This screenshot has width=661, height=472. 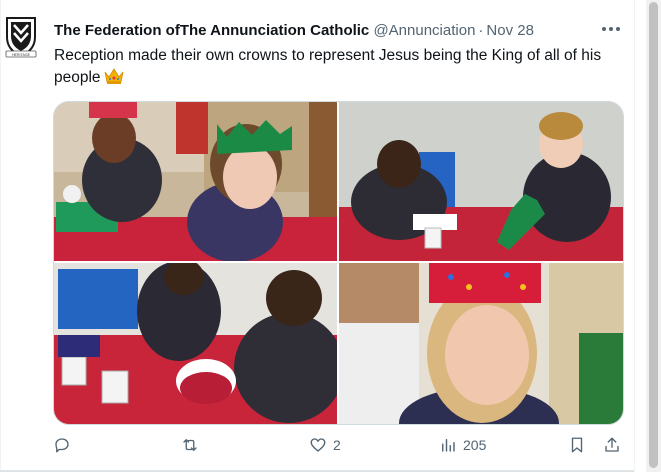 I want to click on photo-children-making-crowns-icon, so click(x=481, y=181).